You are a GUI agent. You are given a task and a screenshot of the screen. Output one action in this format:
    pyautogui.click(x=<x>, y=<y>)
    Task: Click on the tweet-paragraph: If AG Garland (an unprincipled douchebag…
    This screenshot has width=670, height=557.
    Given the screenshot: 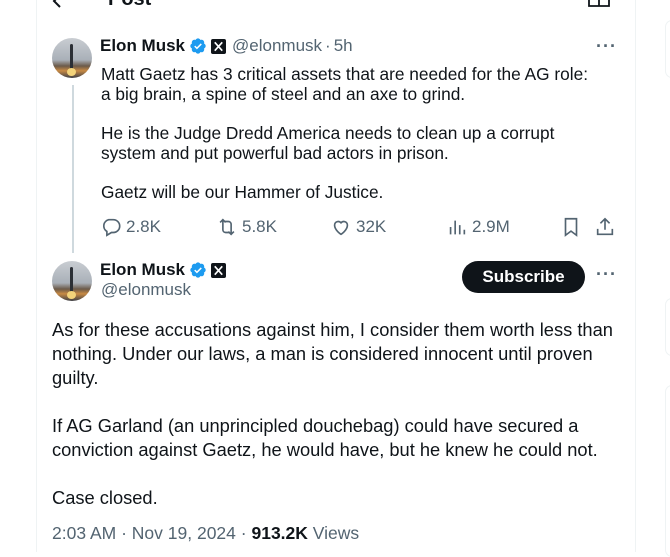 What is the action you would take?
    pyautogui.click(x=325, y=437)
    